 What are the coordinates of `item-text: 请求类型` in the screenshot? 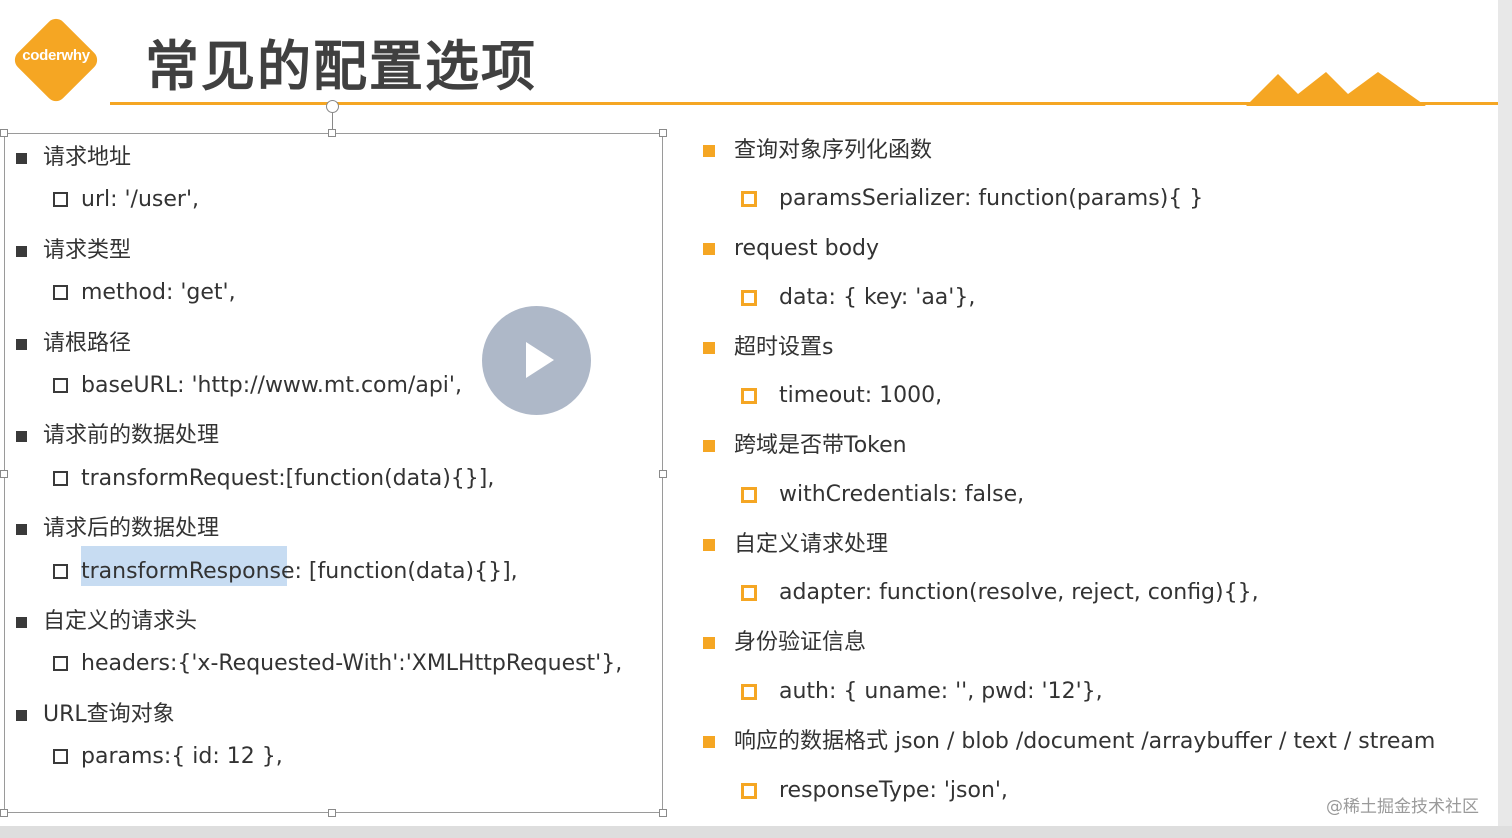 It's located at (87, 250).